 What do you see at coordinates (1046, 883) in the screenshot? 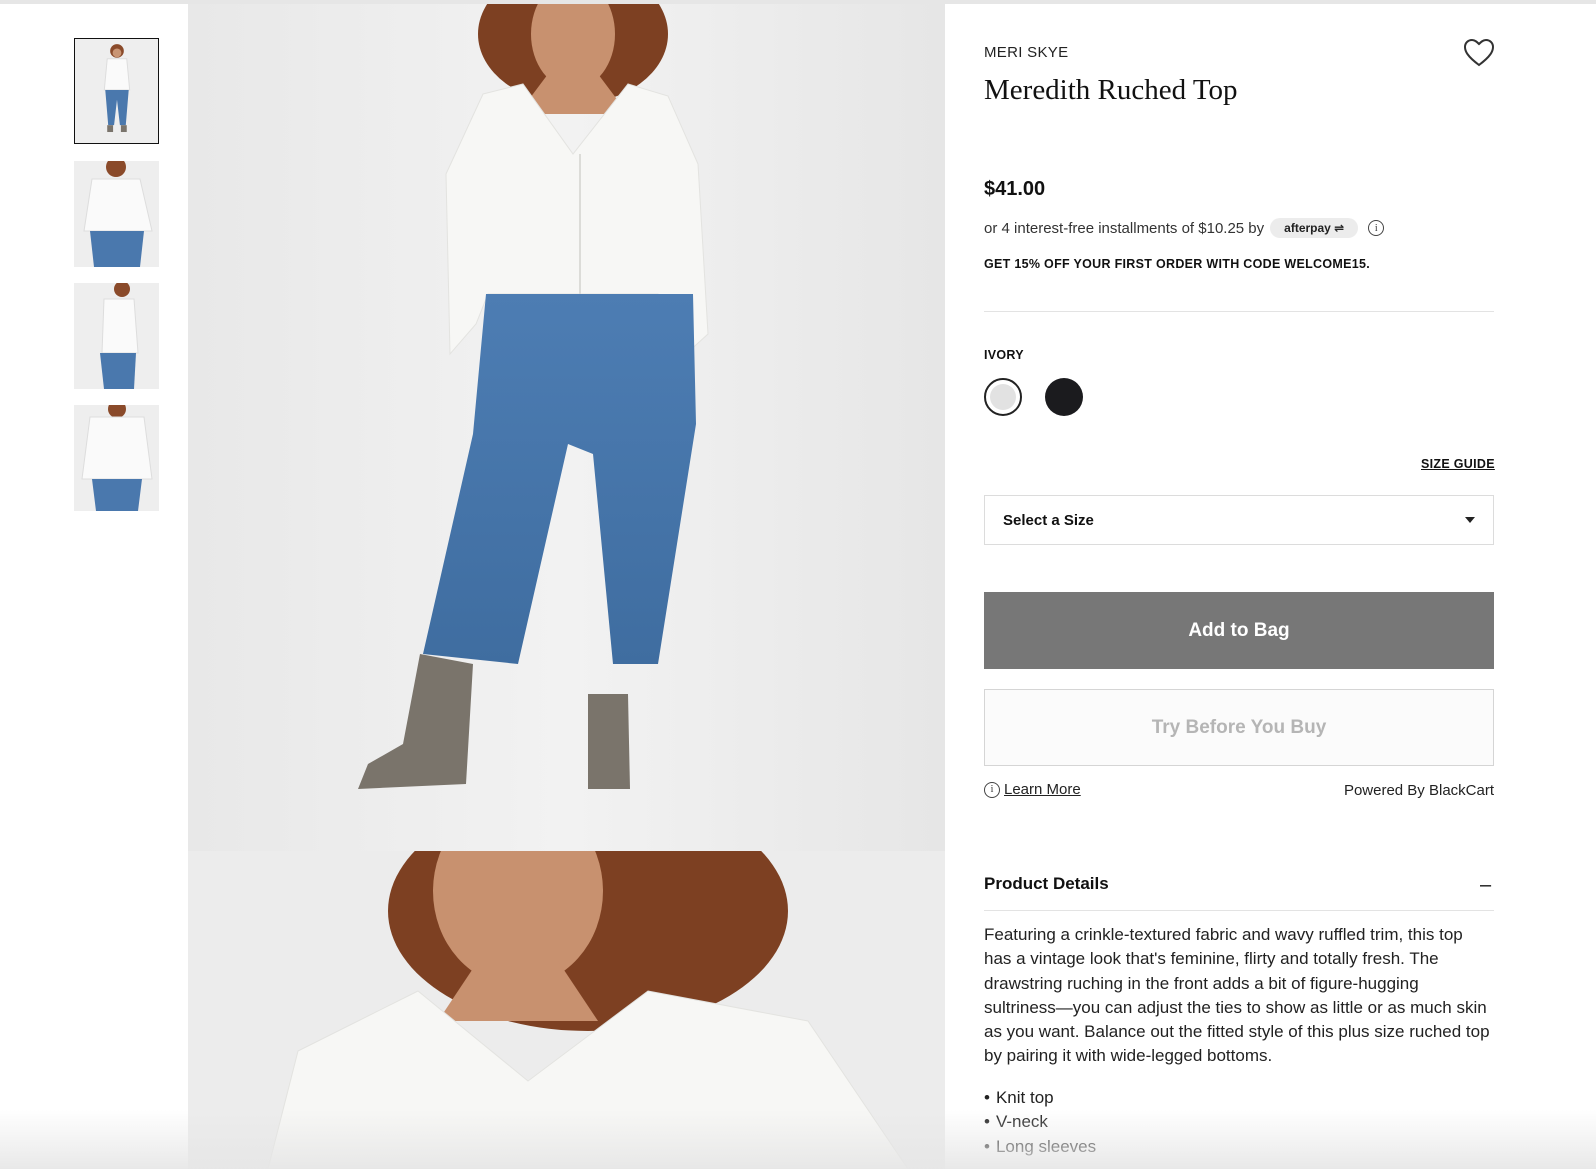
I see `product-details-heading: Product Details` at bounding box center [1046, 883].